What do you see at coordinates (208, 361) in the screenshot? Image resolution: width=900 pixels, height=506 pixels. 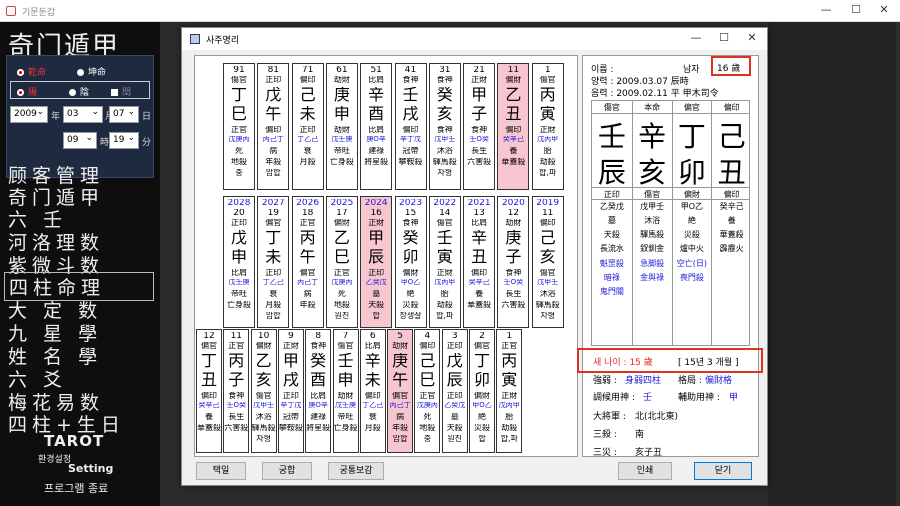 I see `pillar-s: 丁` at bounding box center [208, 361].